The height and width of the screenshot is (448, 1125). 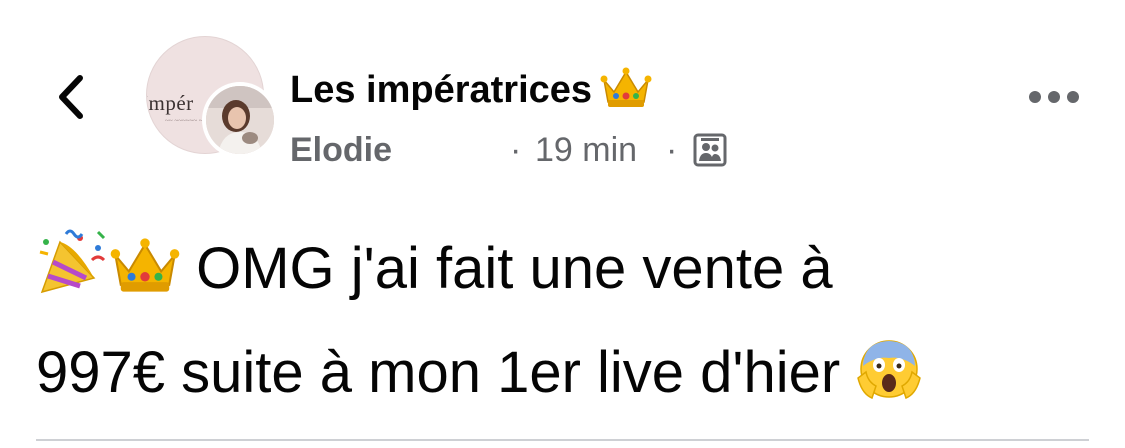 What do you see at coordinates (889, 383) in the screenshot?
I see `face-screaming-in-fear-icon` at bounding box center [889, 383].